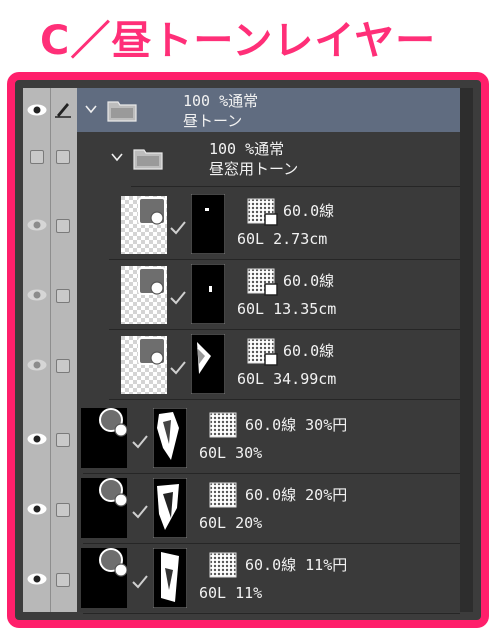  Describe the element at coordinates (63, 109) in the screenshot. I see `pen-icon` at that location.